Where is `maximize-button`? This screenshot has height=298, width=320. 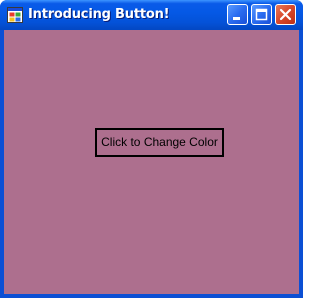 maximize-button is located at coordinates (261, 14).